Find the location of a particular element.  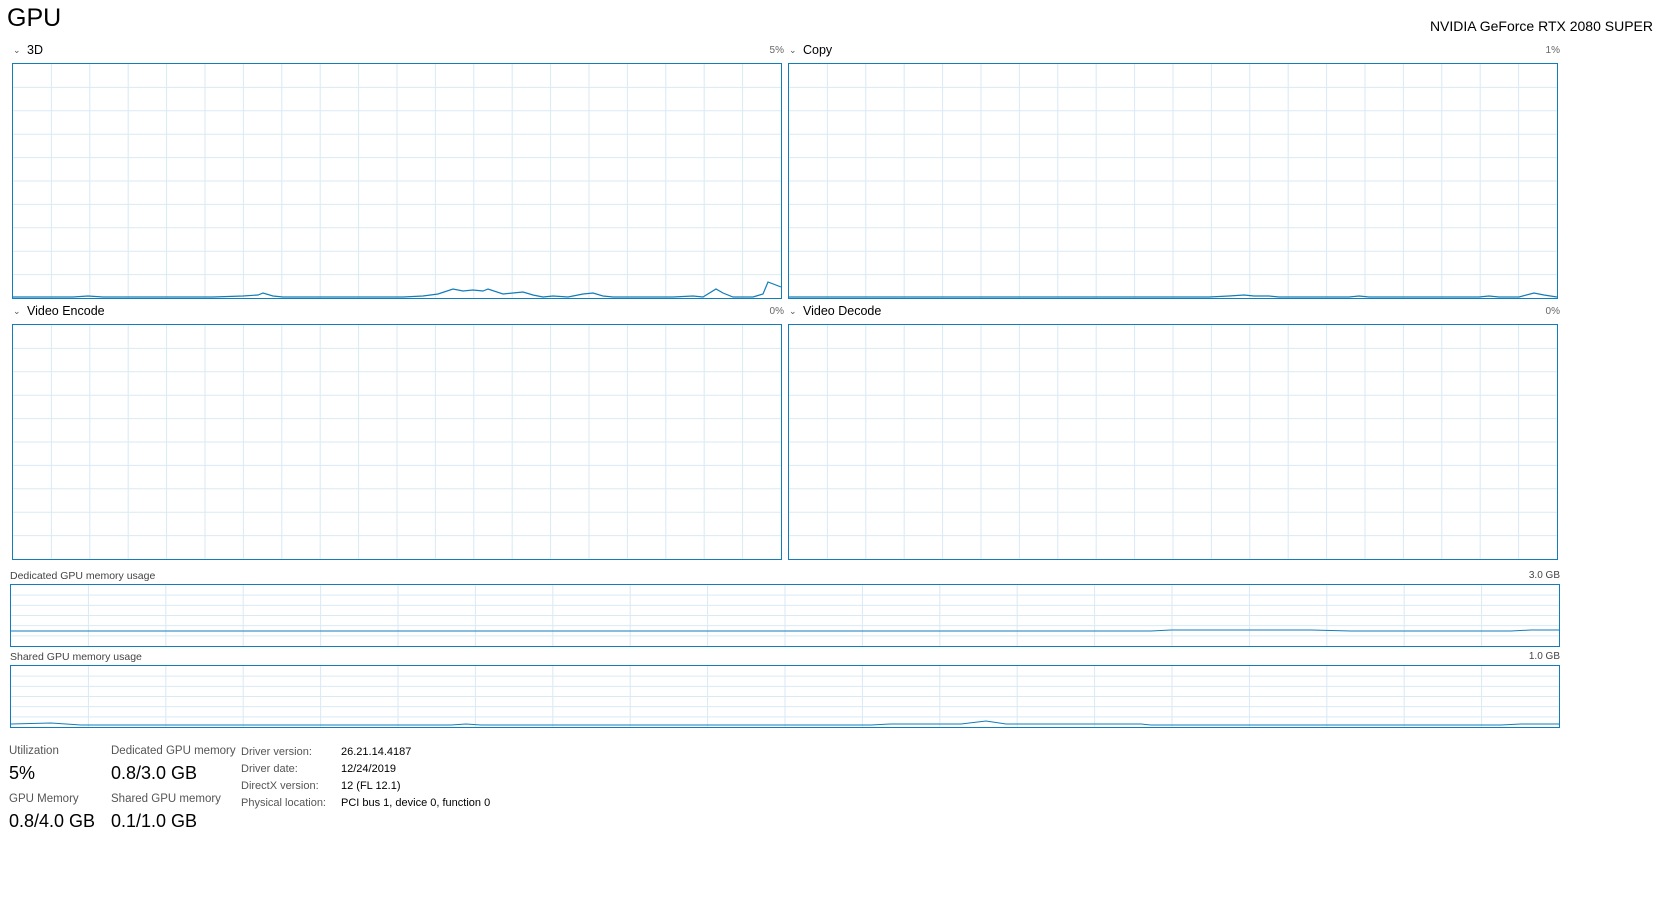

engine-max-video-encode: 0% is located at coordinates (776, 311).